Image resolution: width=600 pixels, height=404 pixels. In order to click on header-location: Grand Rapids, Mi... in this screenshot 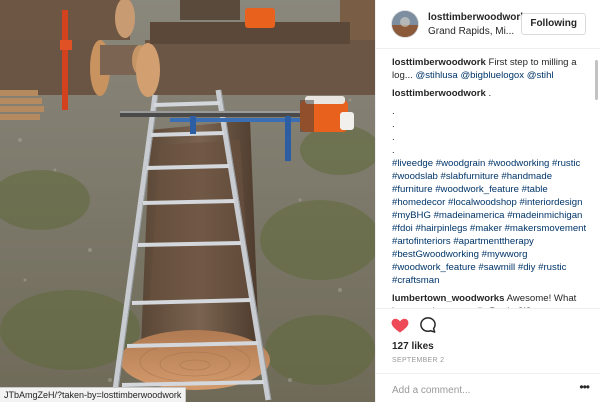, I will do `click(471, 31)`.